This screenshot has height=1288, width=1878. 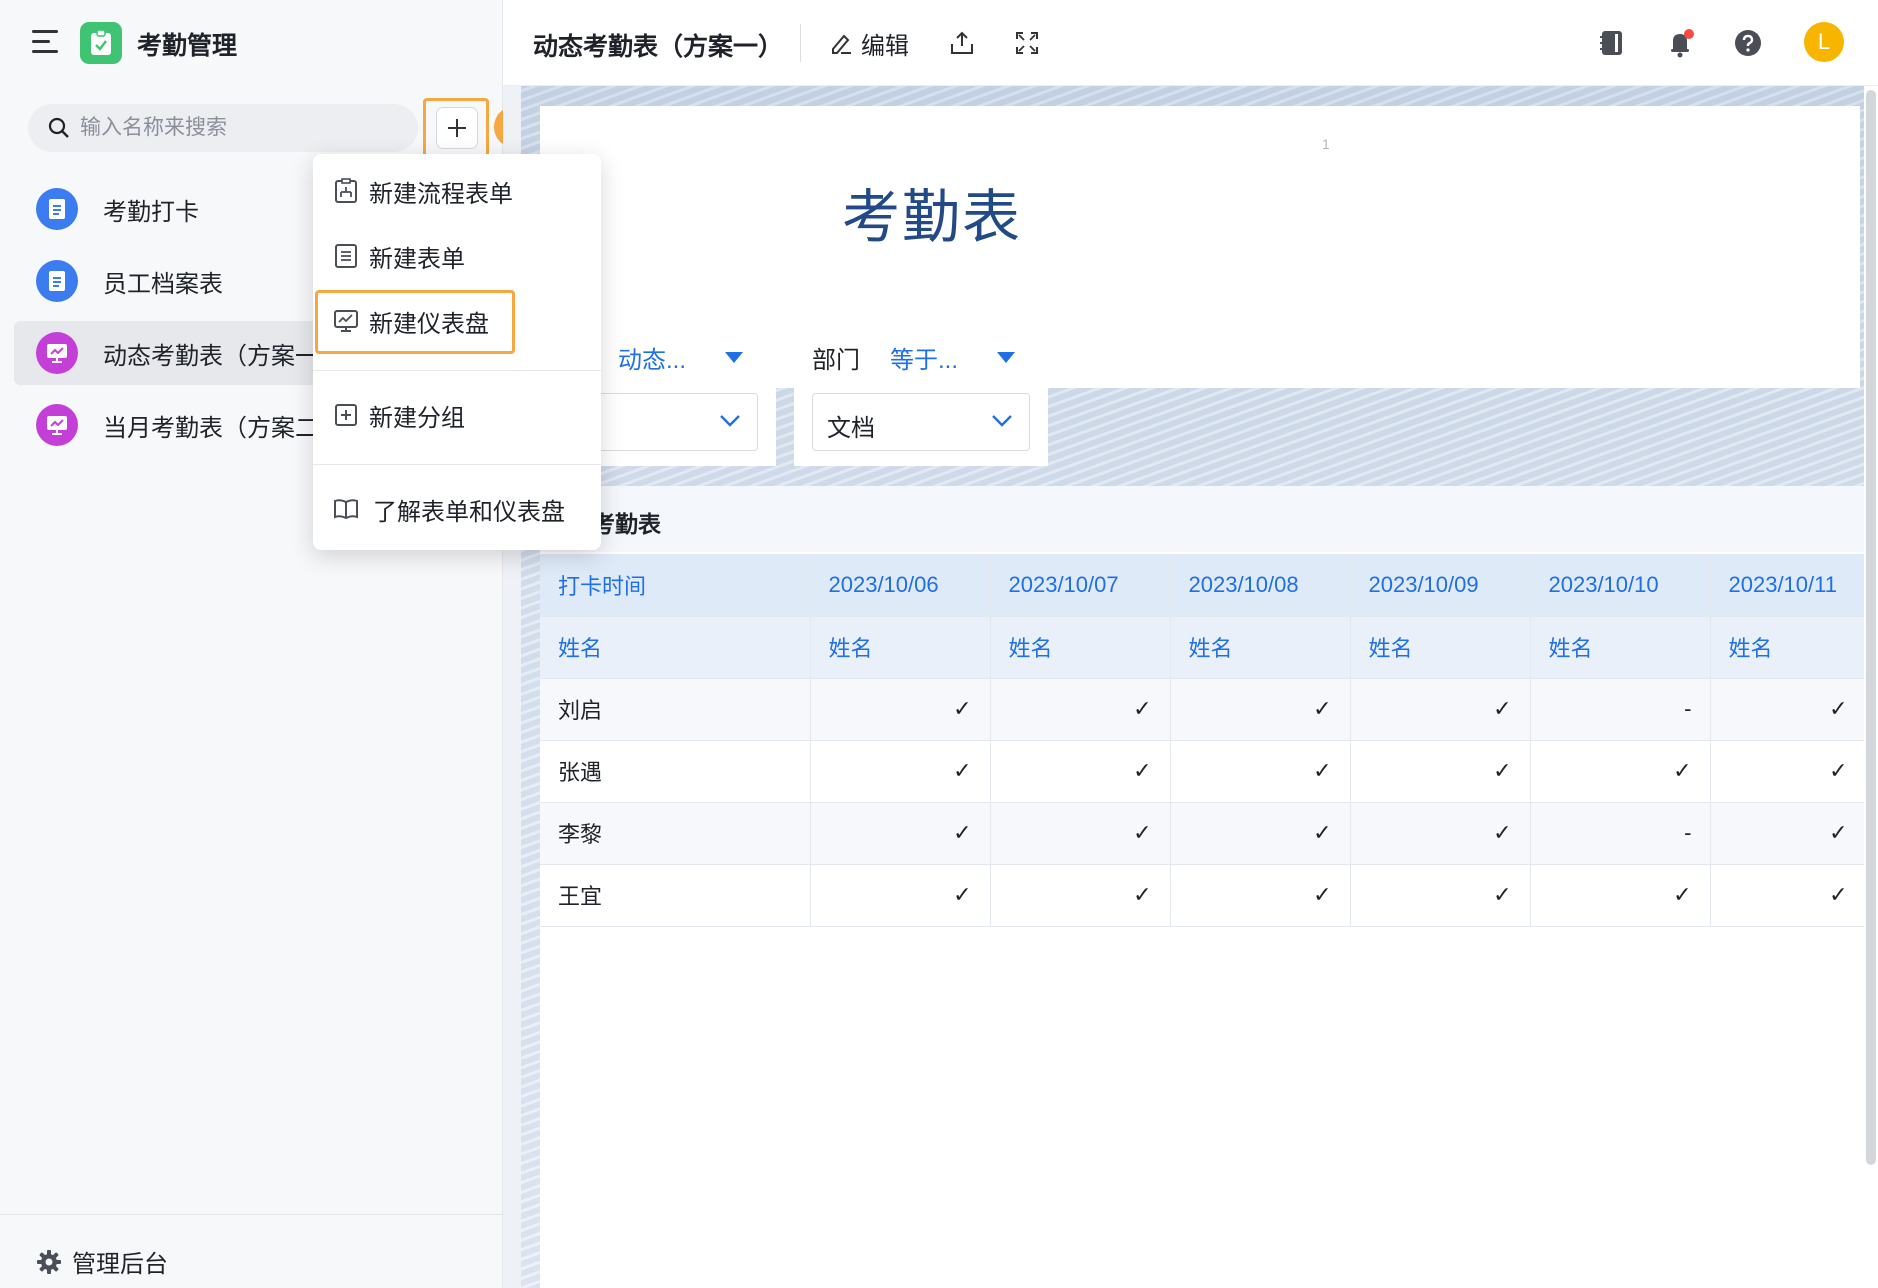 I want to click on menu-item-new-form: 新建表单, so click(x=457, y=256).